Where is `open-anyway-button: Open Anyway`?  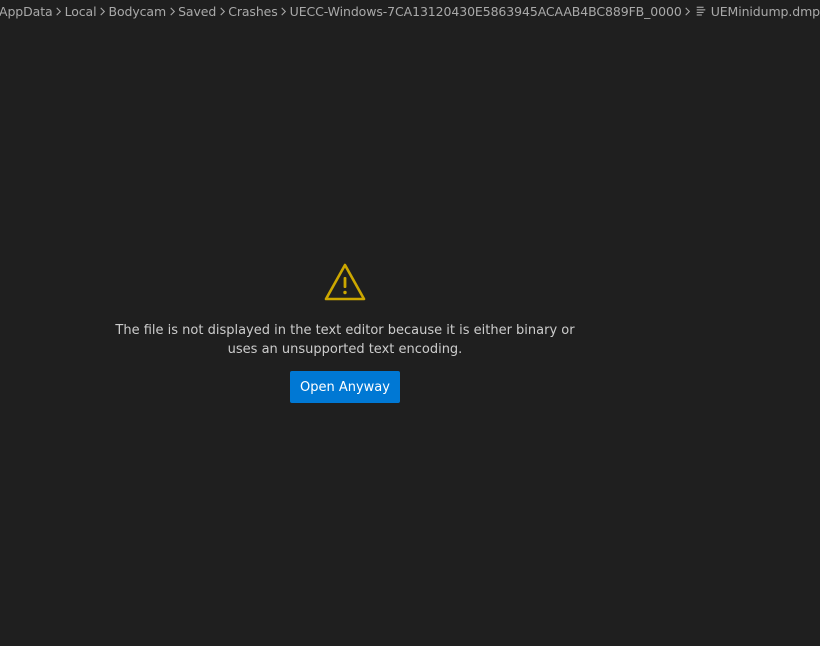
open-anyway-button: Open Anyway is located at coordinates (345, 387).